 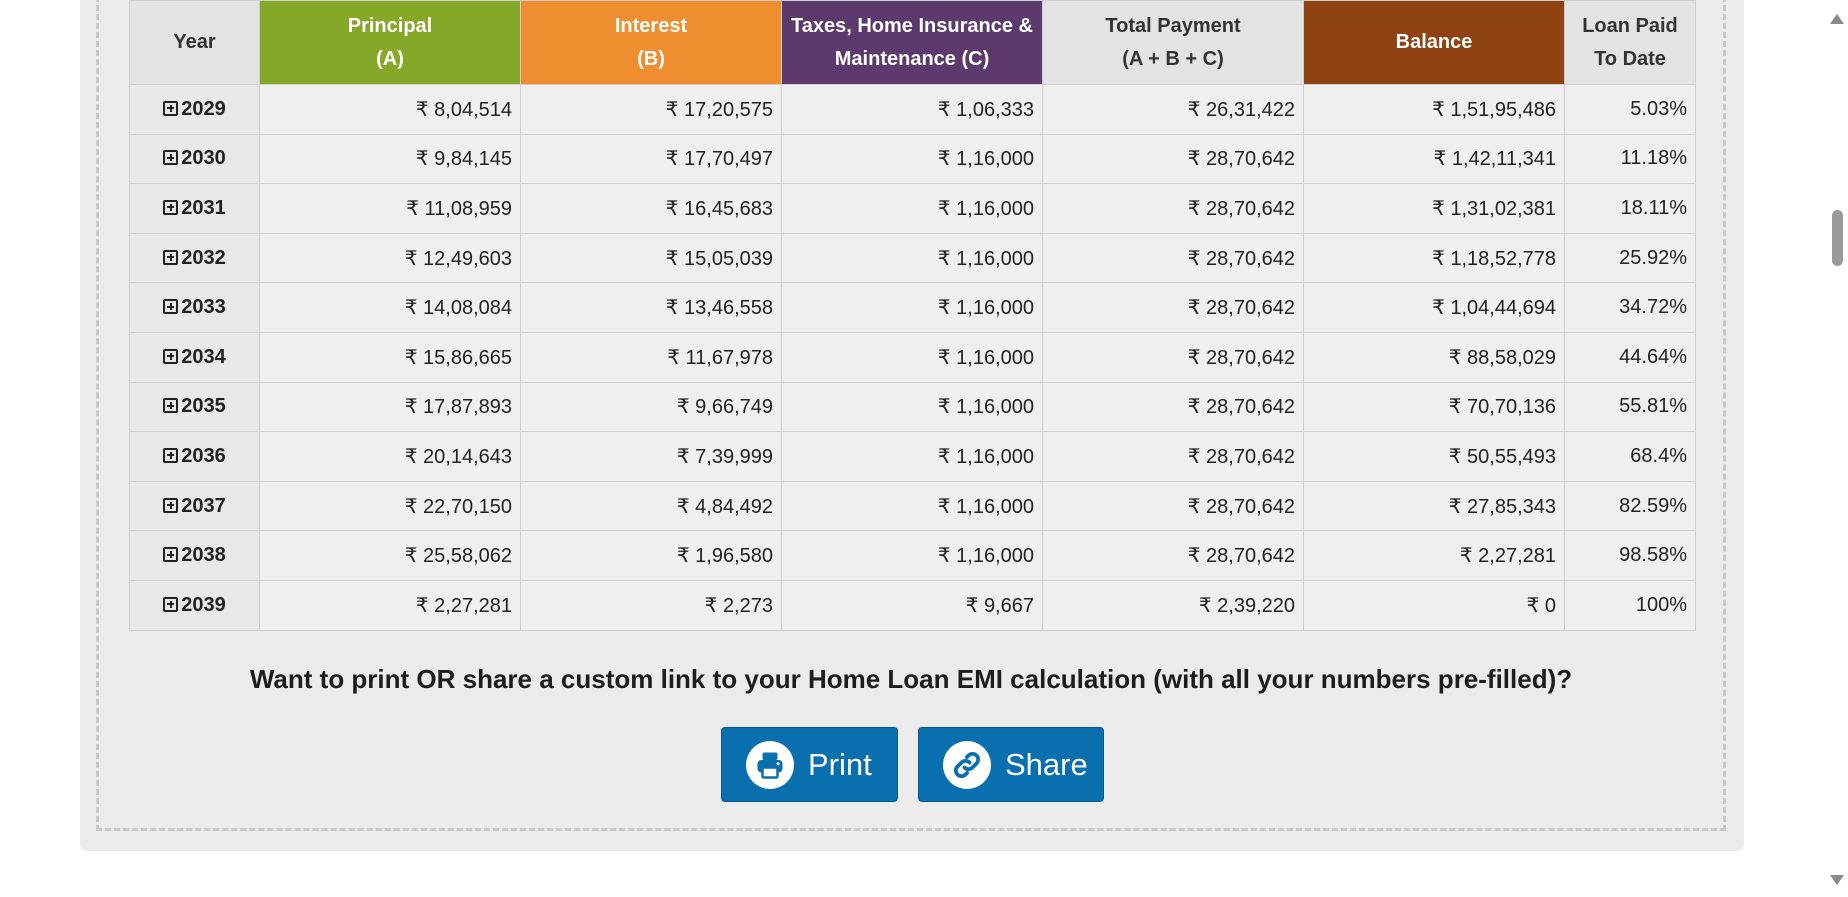 What do you see at coordinates (1837, 238) in the screenshot?
I see `scroll-thumb` at bounding box center [1837, 238].